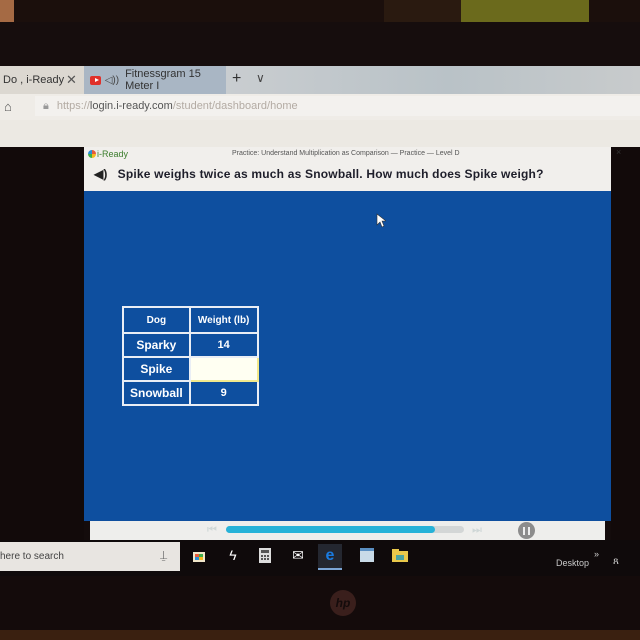  What do you see at coordinates (101, 174) in the screenshot?
I see `speaker-icon: ◀︎)` at bounding box center [101, 174].